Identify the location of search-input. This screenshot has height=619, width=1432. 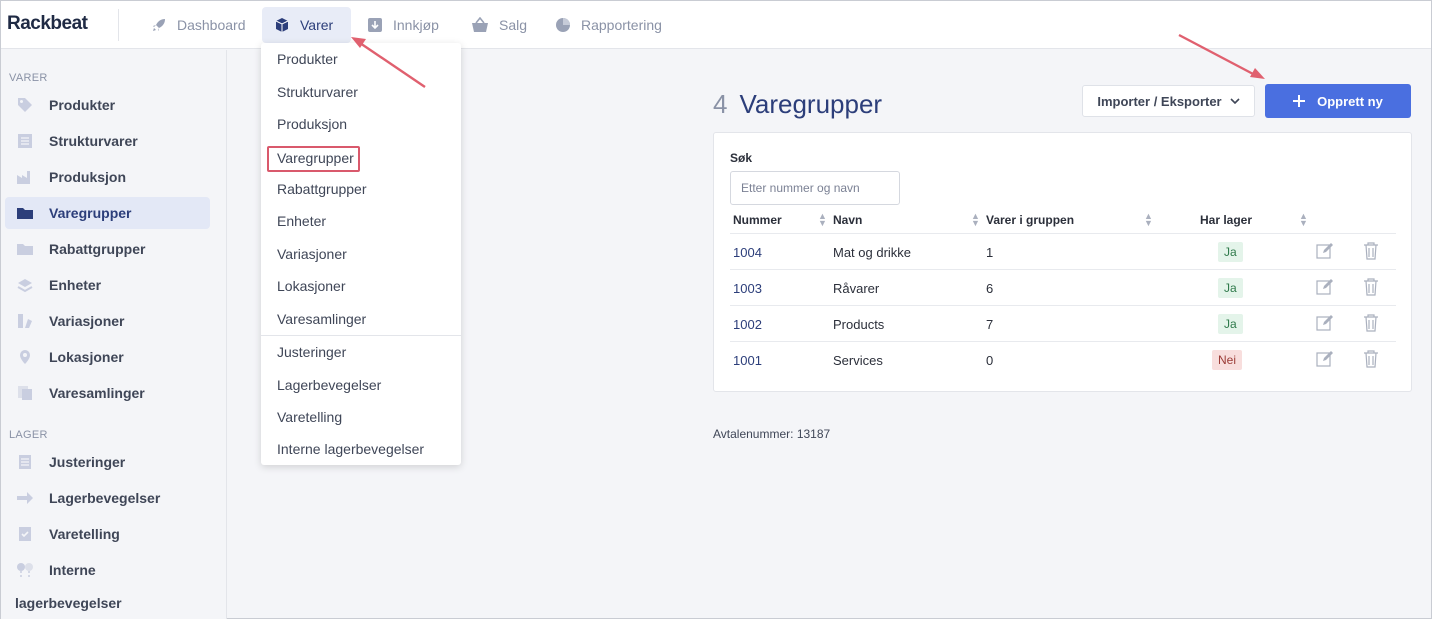
(815, 188).